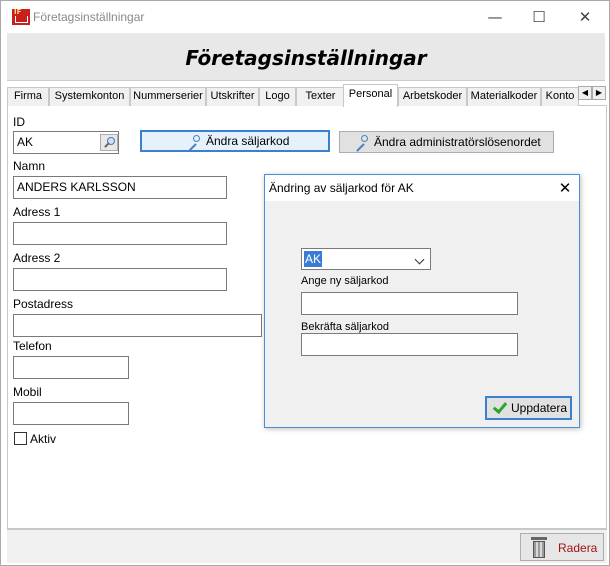  What do you see at coordinates (120, 187) in the screenshot?
I see `name-field: ANDERS KARLSSON` at bounding box center [120, 187].